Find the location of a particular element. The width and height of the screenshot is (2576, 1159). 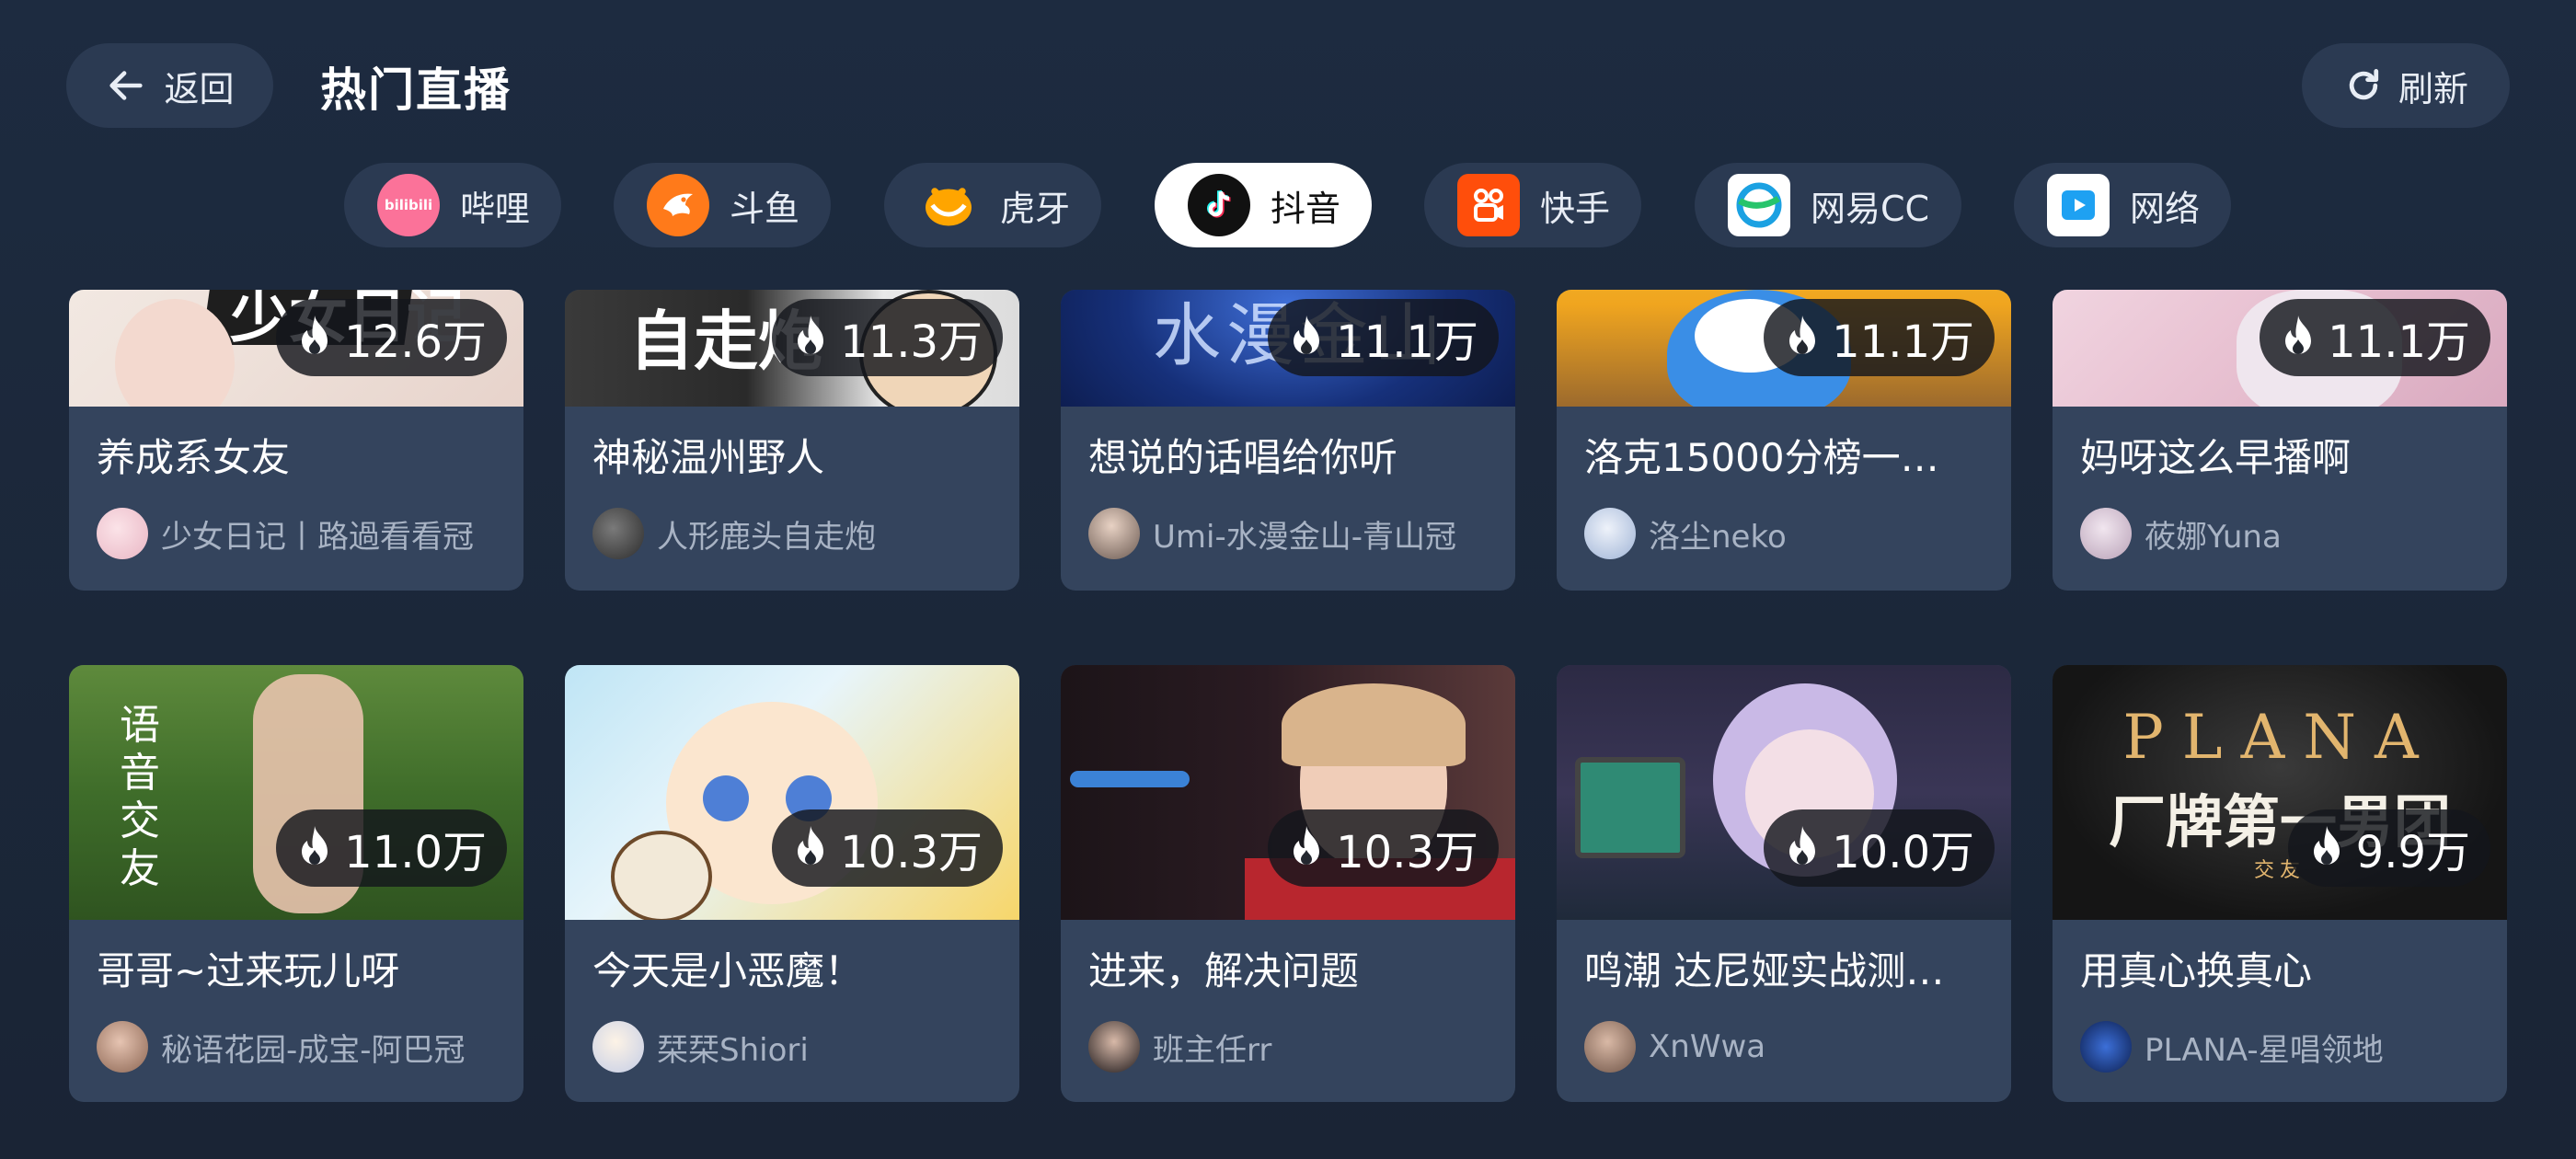

refresh-button: 刷新 is located at coordinates (2406, 85).